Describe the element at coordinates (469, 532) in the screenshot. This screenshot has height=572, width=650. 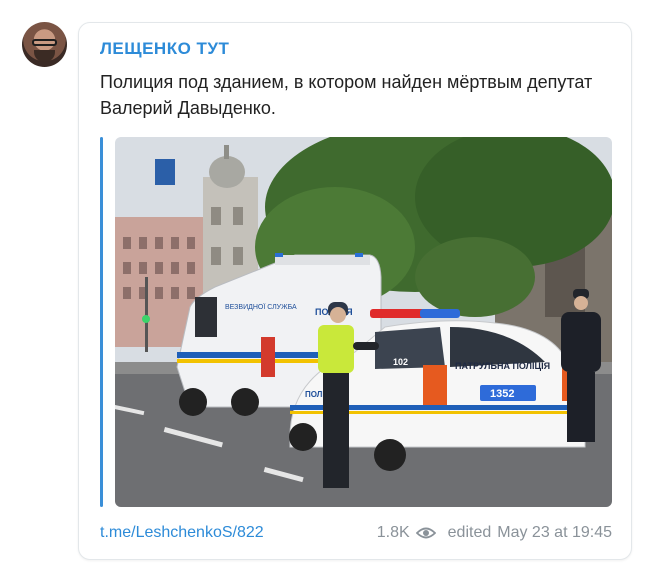
I see `edited-label: edited` at that location.